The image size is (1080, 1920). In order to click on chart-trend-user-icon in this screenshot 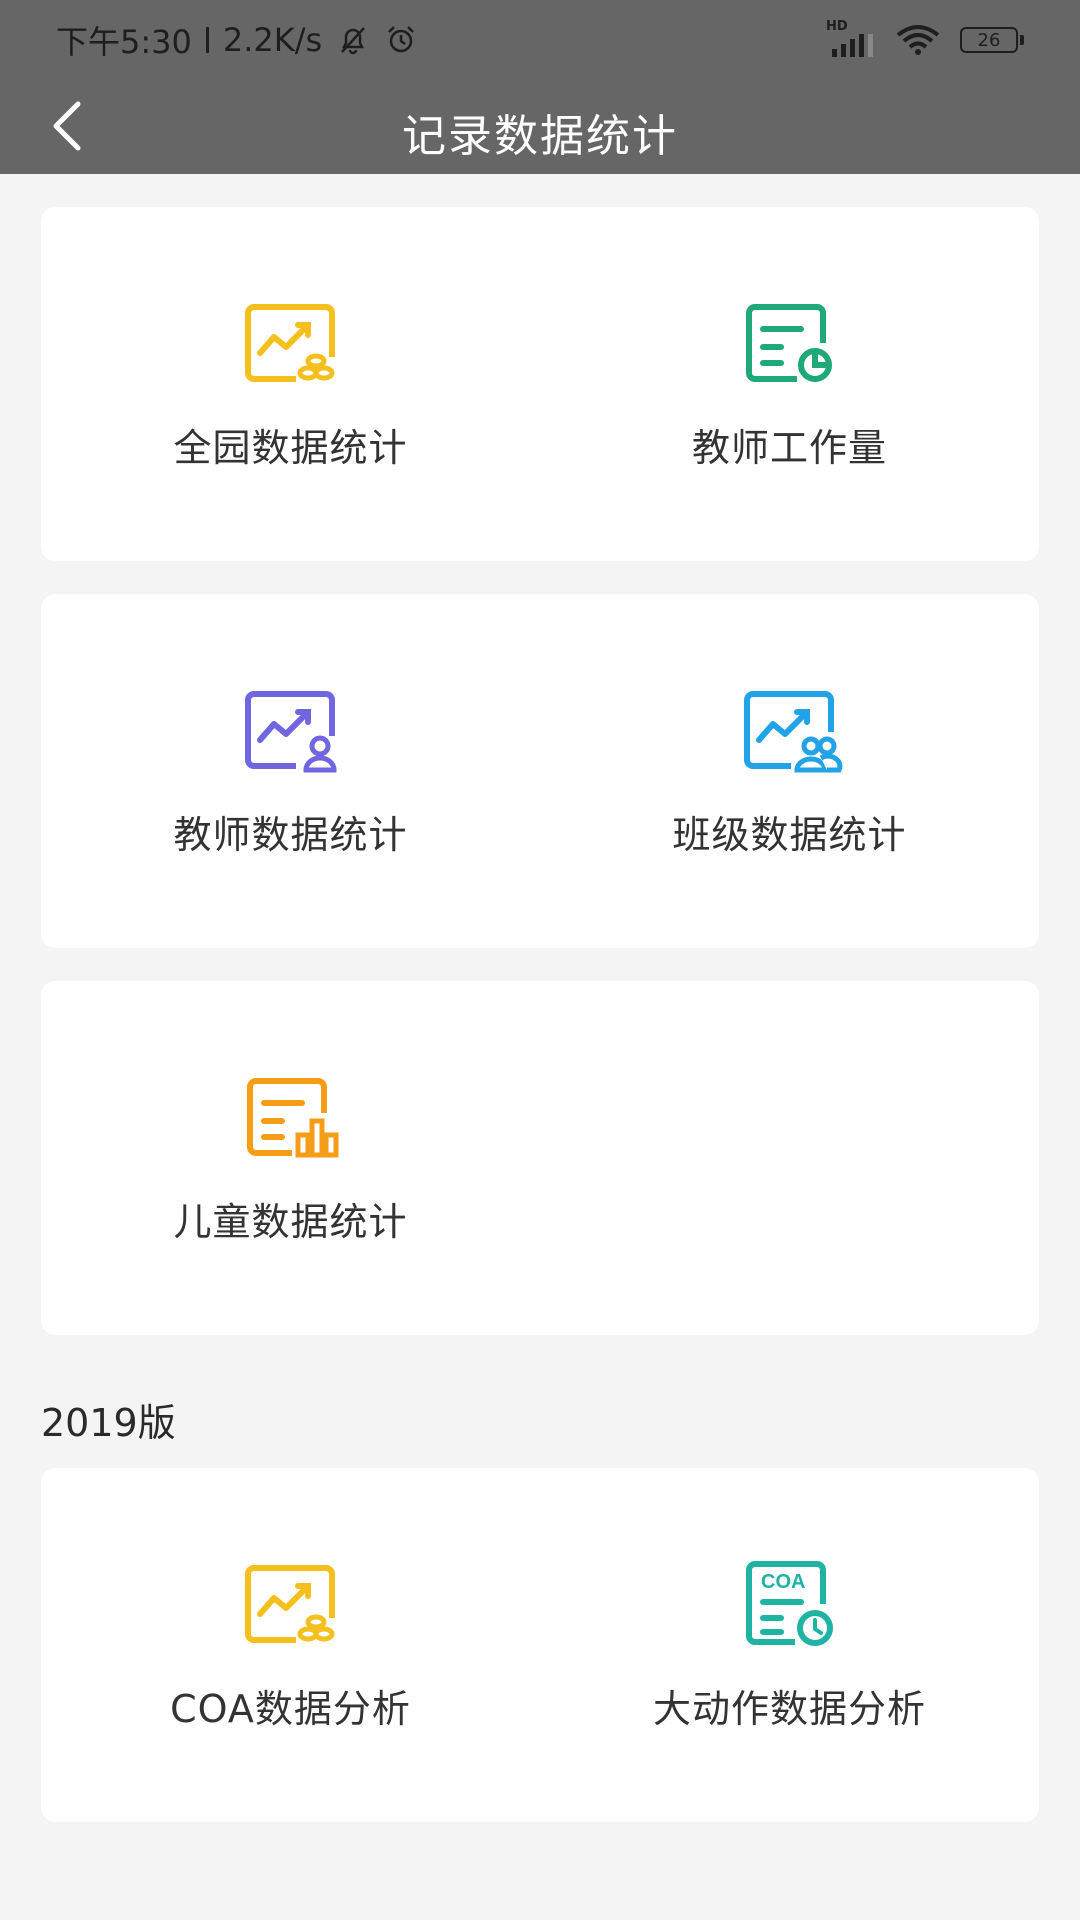, I will do `click(290, 732)`.